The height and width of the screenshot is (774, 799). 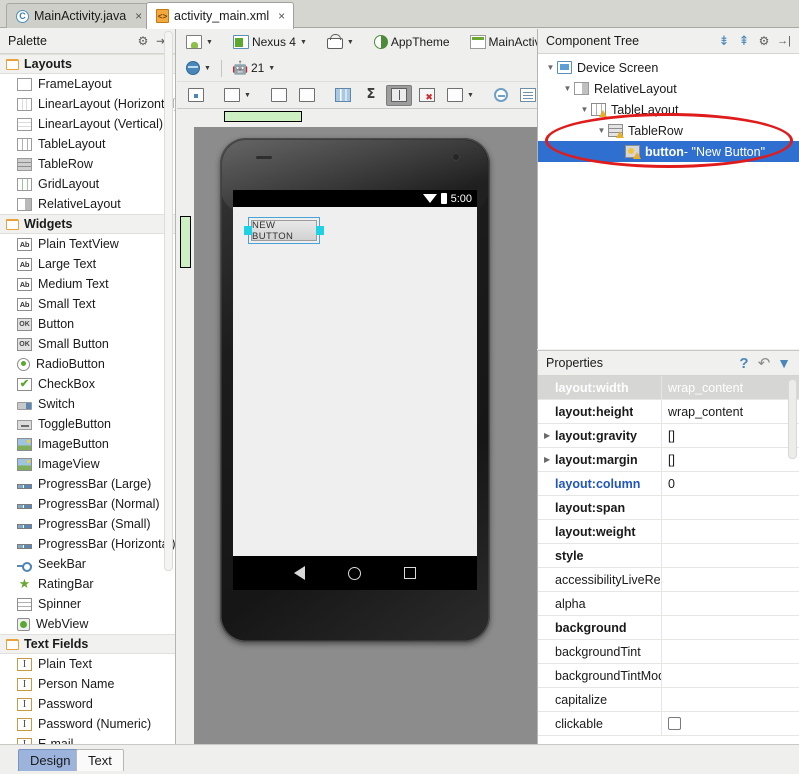 What do you see at coordinates (87, 544) in the screenshot?
I see `palette-item-progressbar-horizontal: ProgressBar (Horizontal)` at bounding box center [87, 544].